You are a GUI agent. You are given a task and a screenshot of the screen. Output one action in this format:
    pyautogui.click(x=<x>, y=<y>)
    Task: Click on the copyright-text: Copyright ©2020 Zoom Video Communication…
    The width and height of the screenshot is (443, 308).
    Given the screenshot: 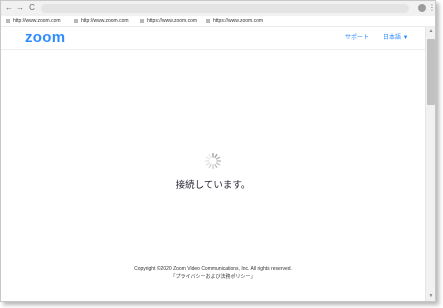 What is the action you would take?
    pyautogui.click(x=213, y=269)
    